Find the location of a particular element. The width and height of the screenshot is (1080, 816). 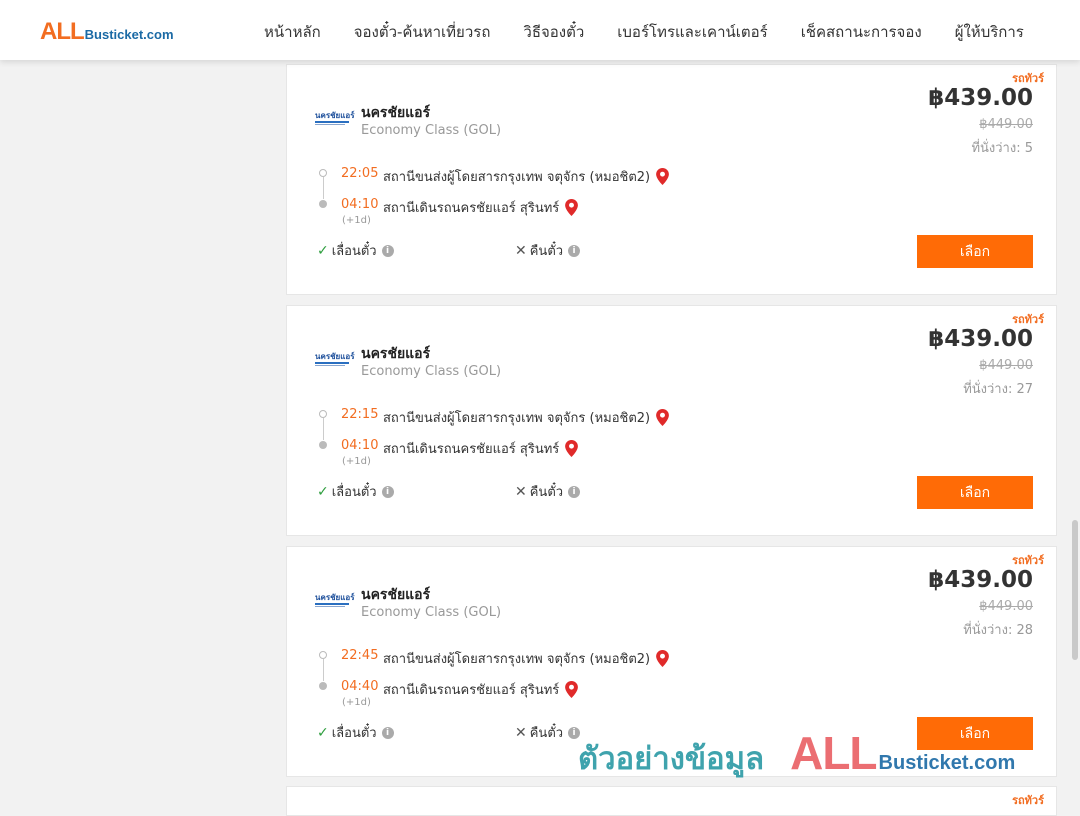

logo-domain-text: Busticket.com is located at coordinates (129, 34).